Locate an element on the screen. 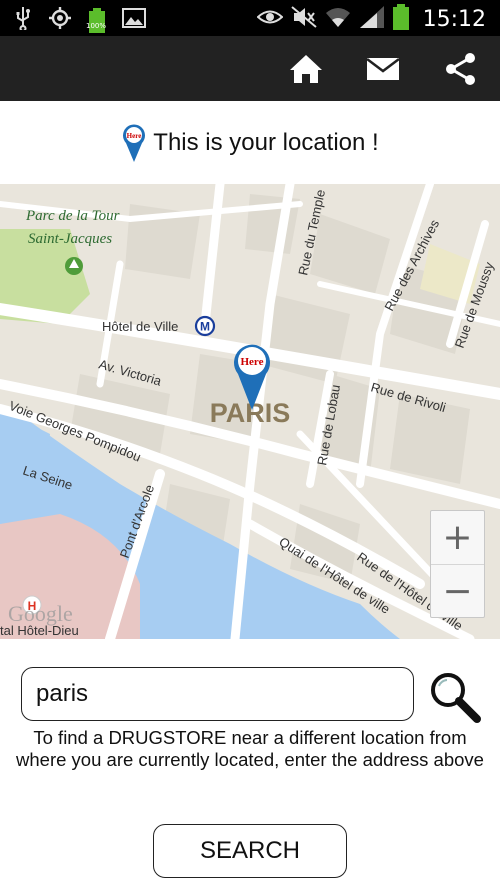 This screenshot has width=500, height=889. park-tree-icon is located at coordinates (74, 266).